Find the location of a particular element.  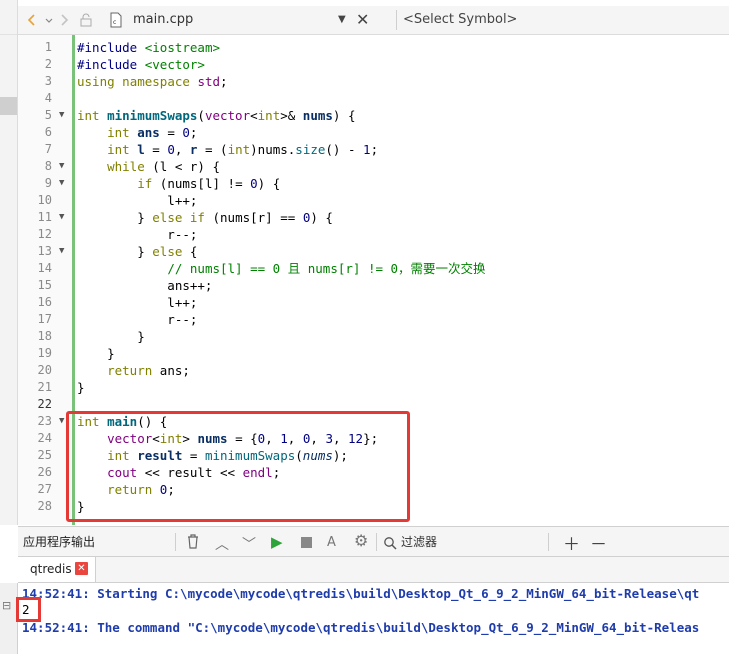

line-number: 18 is located at coordinates (44, 336).